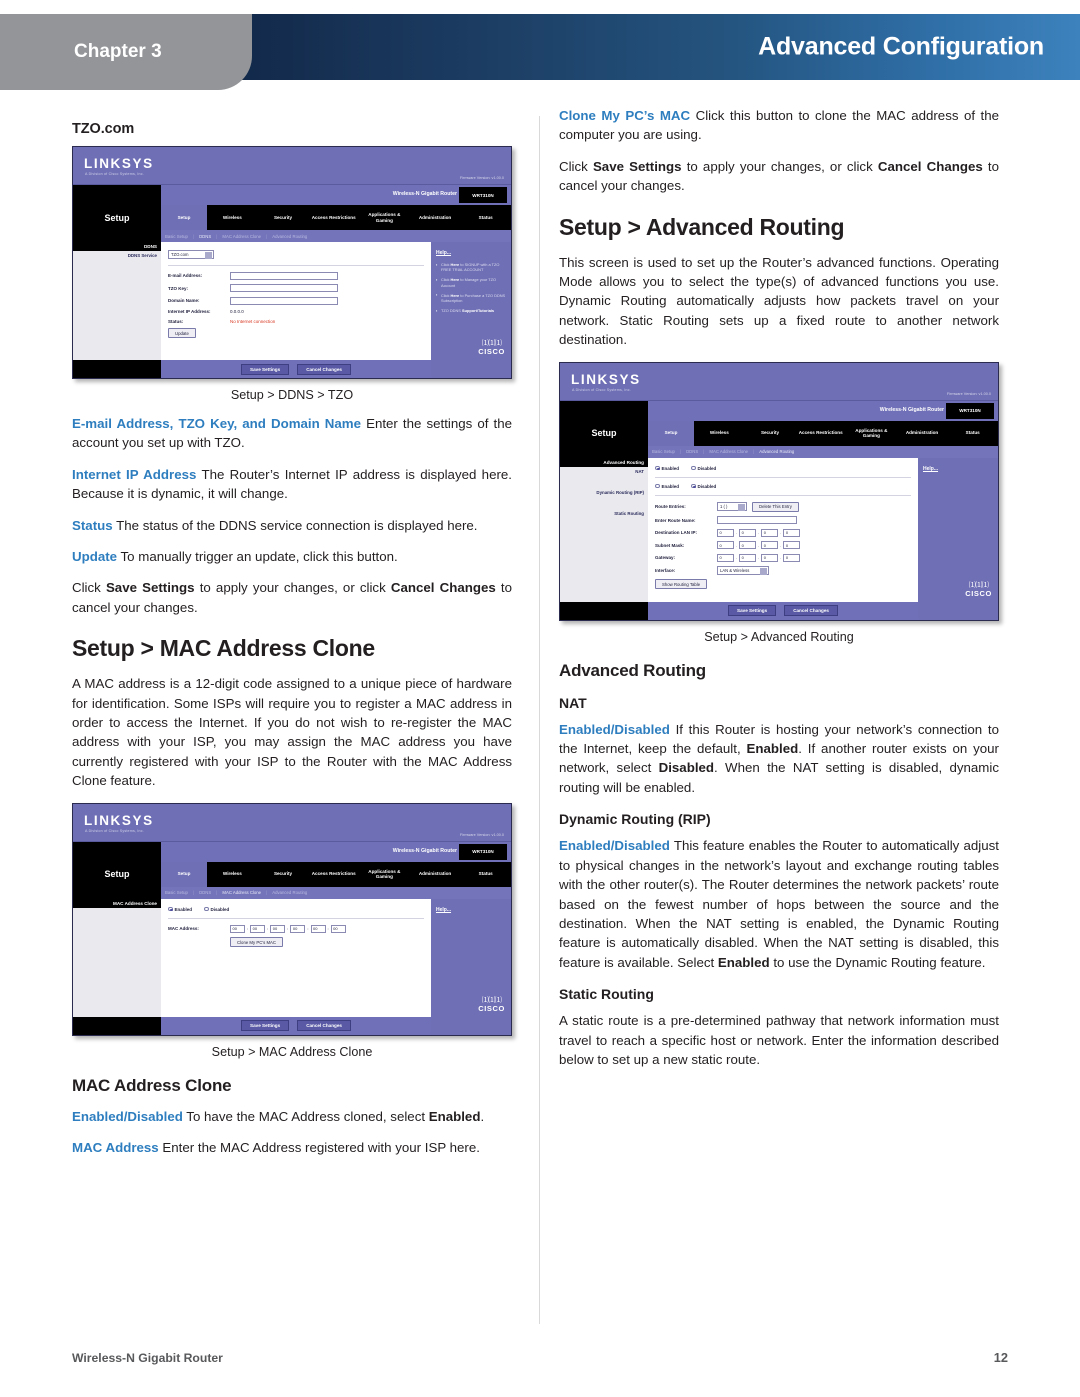 The image size is (1080, 1397). Describe the element at coordinates (676, 533) in the screenshot. I see `label-destination-lan-ip: Destination LAN IP:` at that location.